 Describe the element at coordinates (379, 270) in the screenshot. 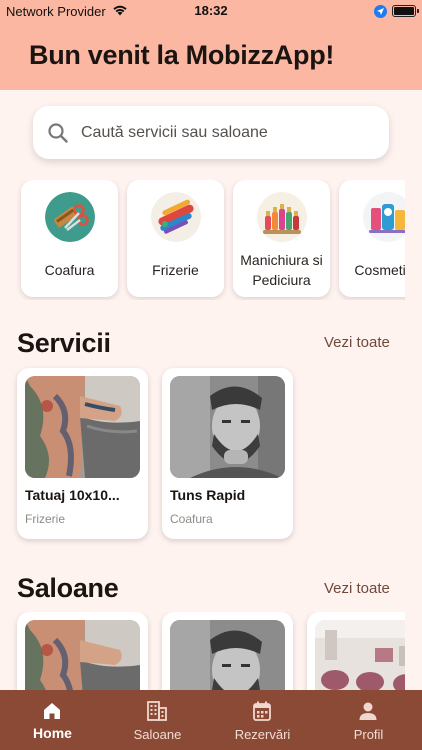

I see `category-label: Cosmetica` at that location.